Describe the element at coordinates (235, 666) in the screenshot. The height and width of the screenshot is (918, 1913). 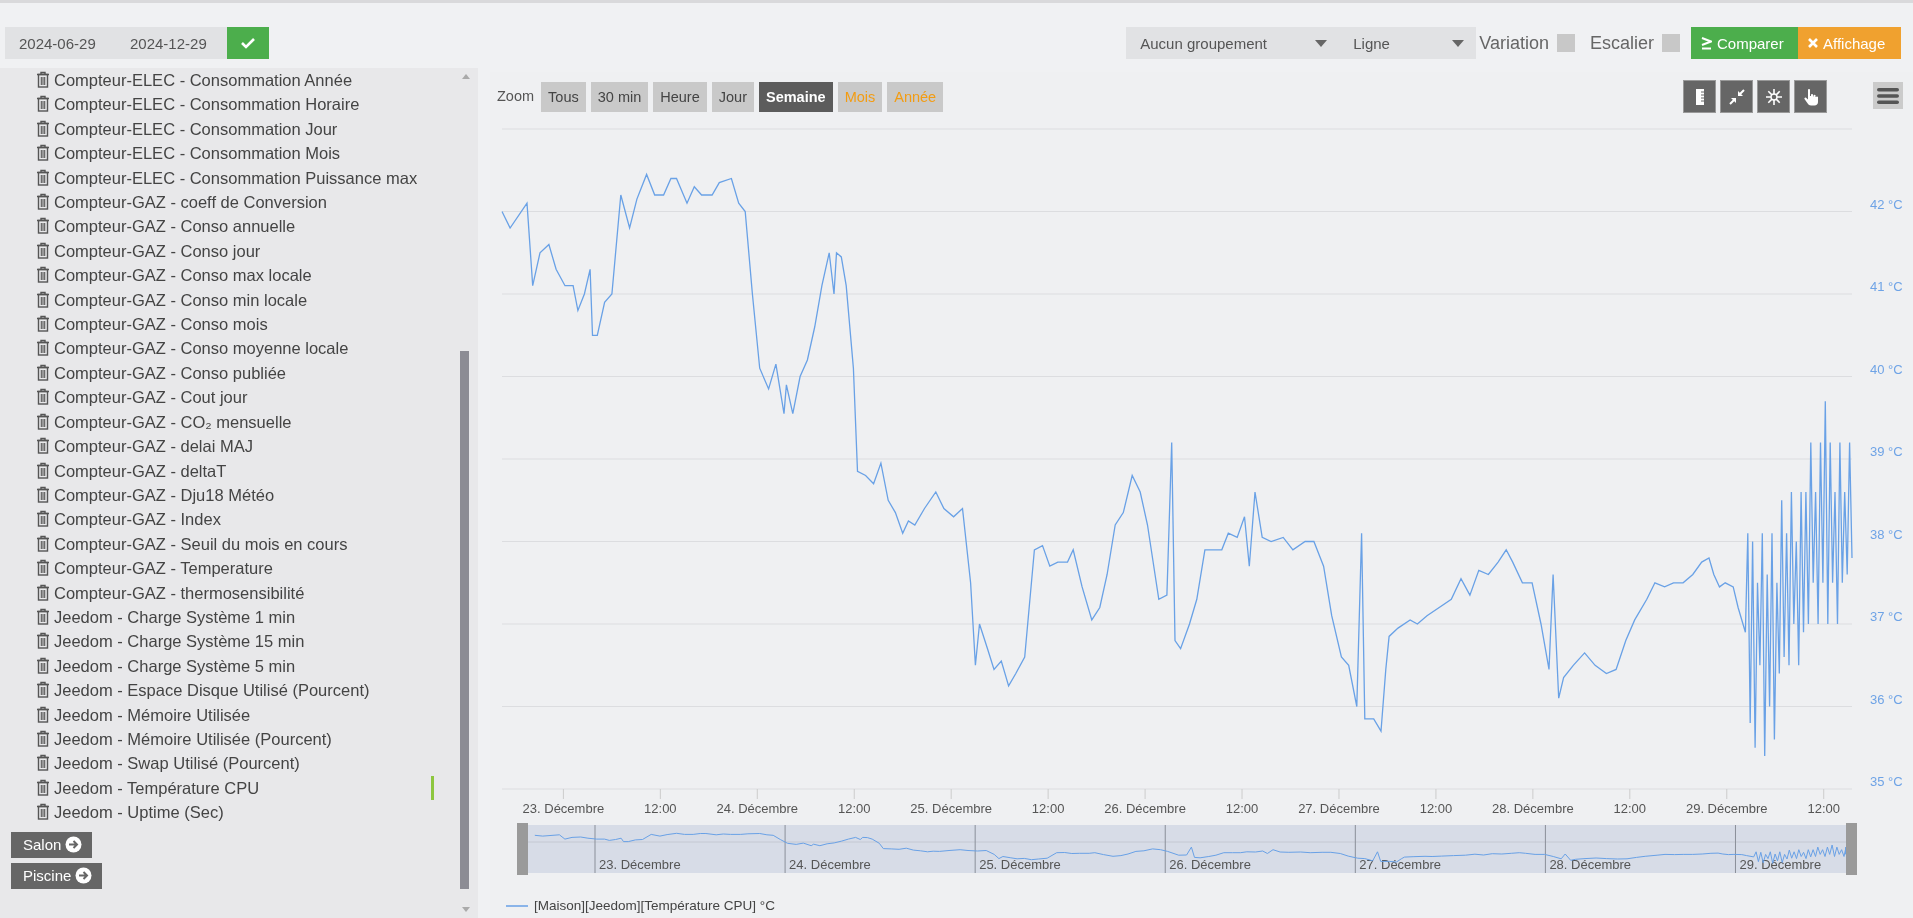
I see `sidebar-item: Jeedom - Charge Système 5 min` at that location.